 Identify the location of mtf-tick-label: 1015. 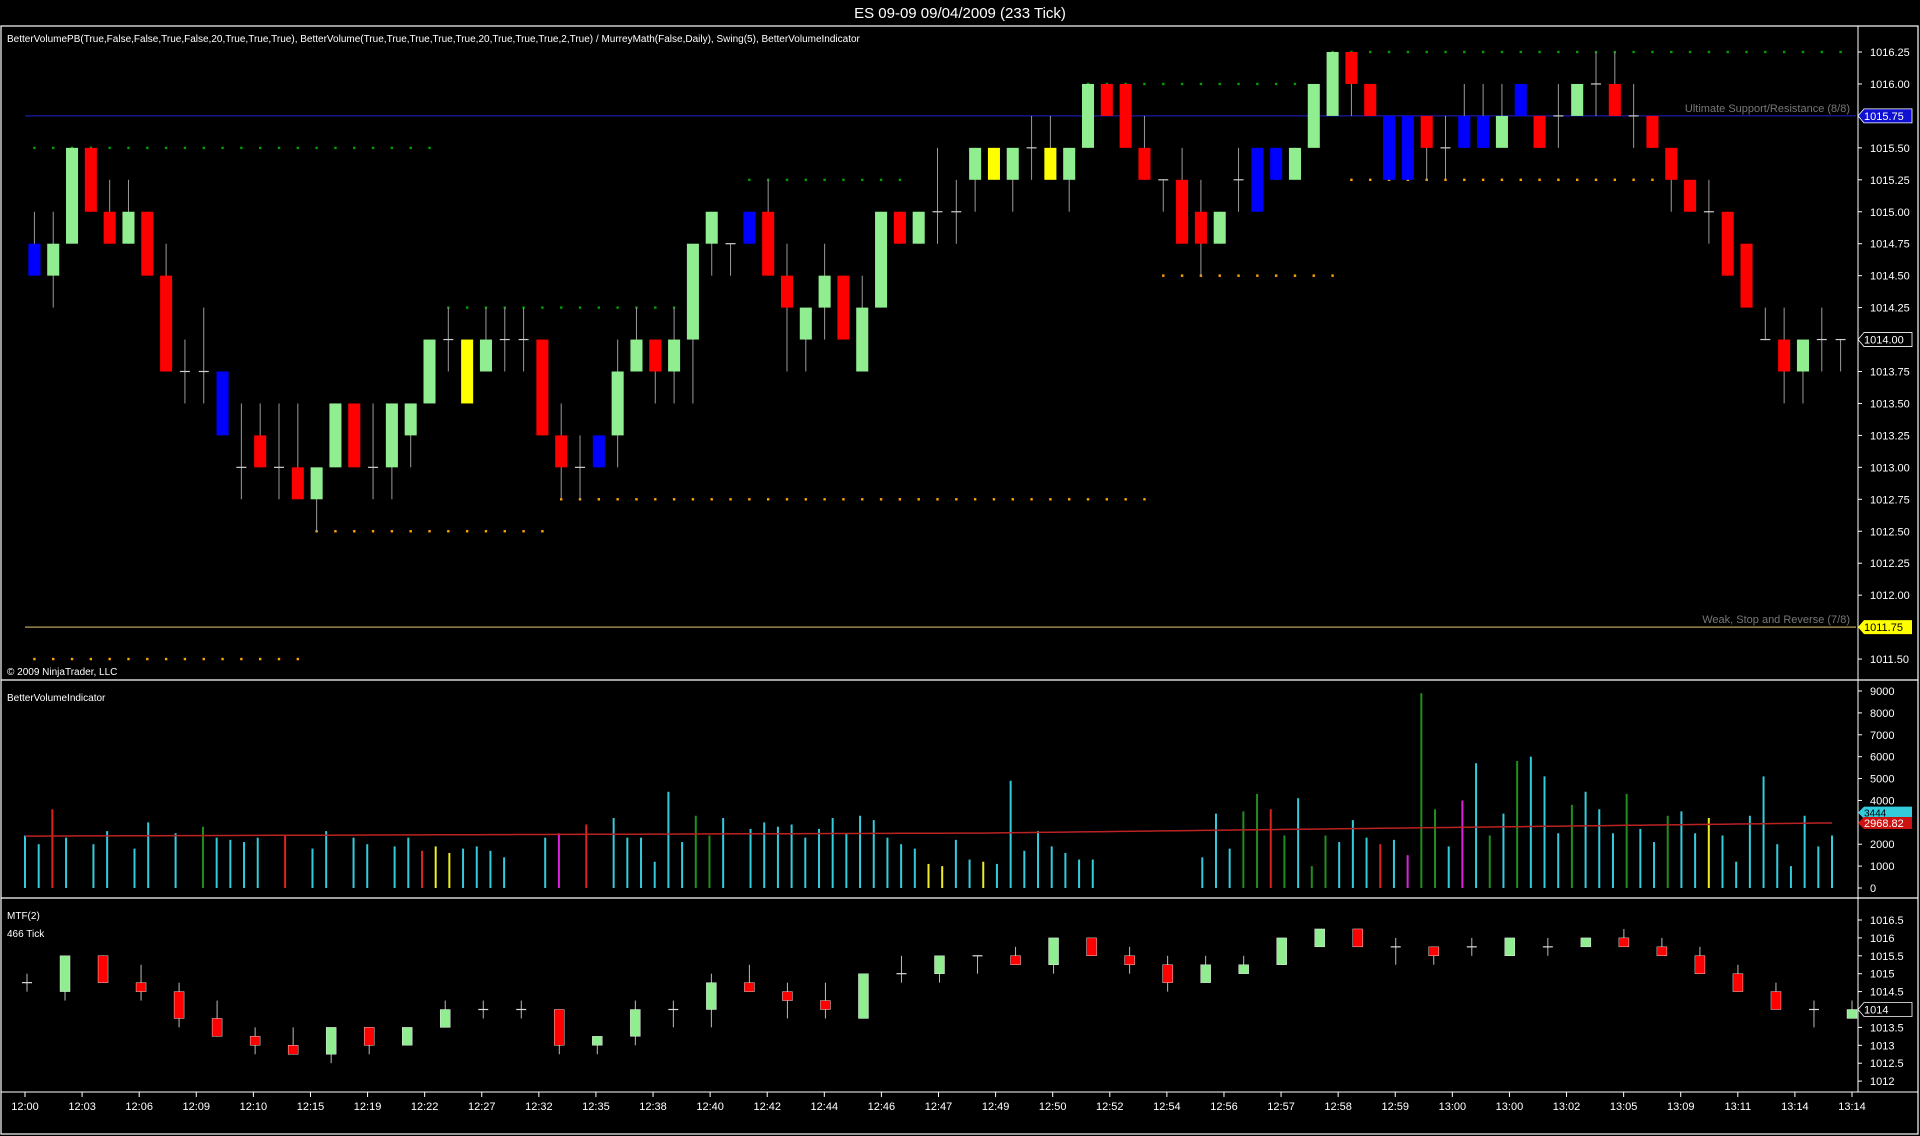
(1882, 975).